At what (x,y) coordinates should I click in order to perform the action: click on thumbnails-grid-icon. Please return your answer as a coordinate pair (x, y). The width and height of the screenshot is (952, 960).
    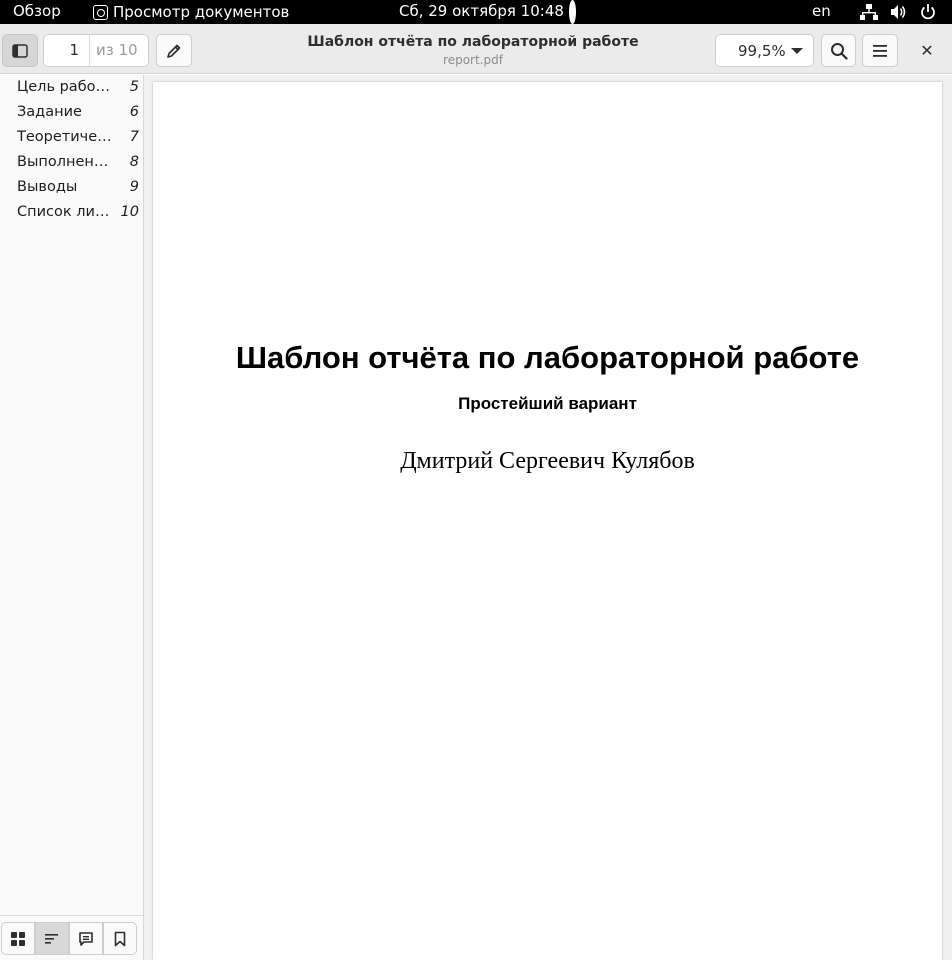
    Looking at the image, I should click on (18, 938).